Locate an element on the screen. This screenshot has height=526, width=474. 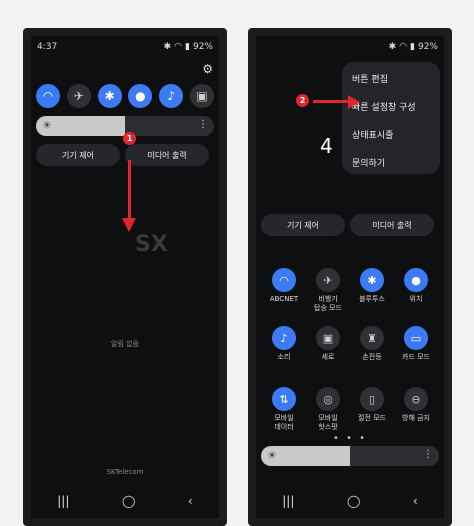
status-bar: ✱ ◠ ▮ 92% is located at coordinates (350, 47).